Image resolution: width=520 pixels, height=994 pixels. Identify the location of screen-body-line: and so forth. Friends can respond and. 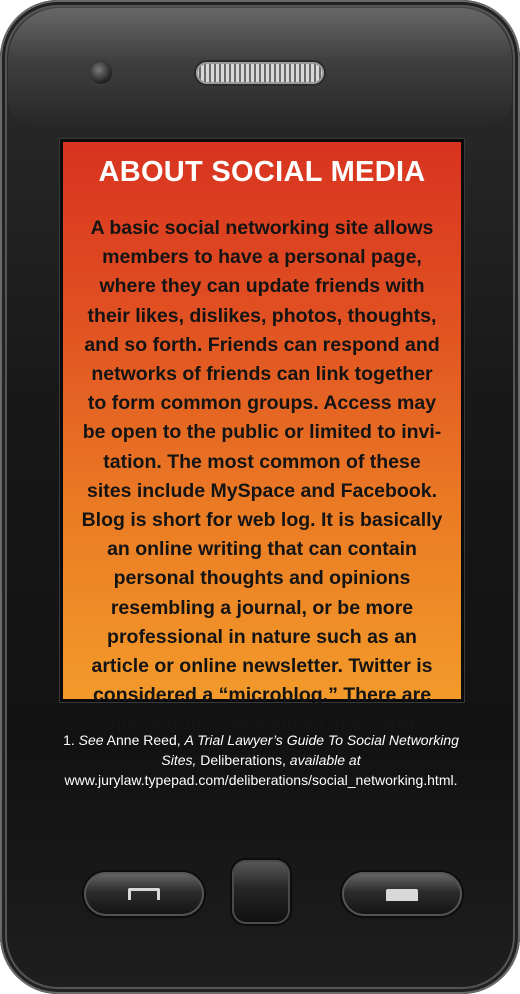
(262, 344).